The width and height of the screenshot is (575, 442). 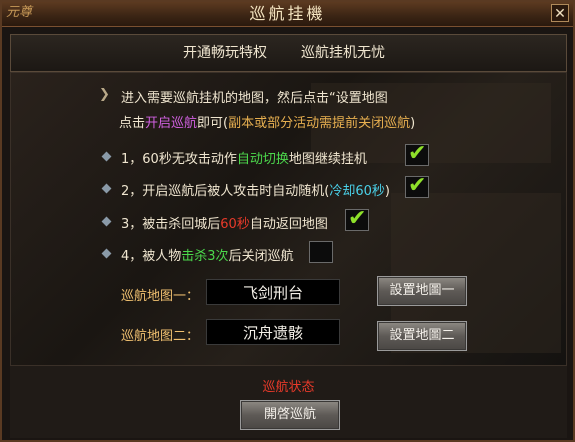 I want to click on open-privilege-text: 开通畅玩特权, so click(x=225, y=53).